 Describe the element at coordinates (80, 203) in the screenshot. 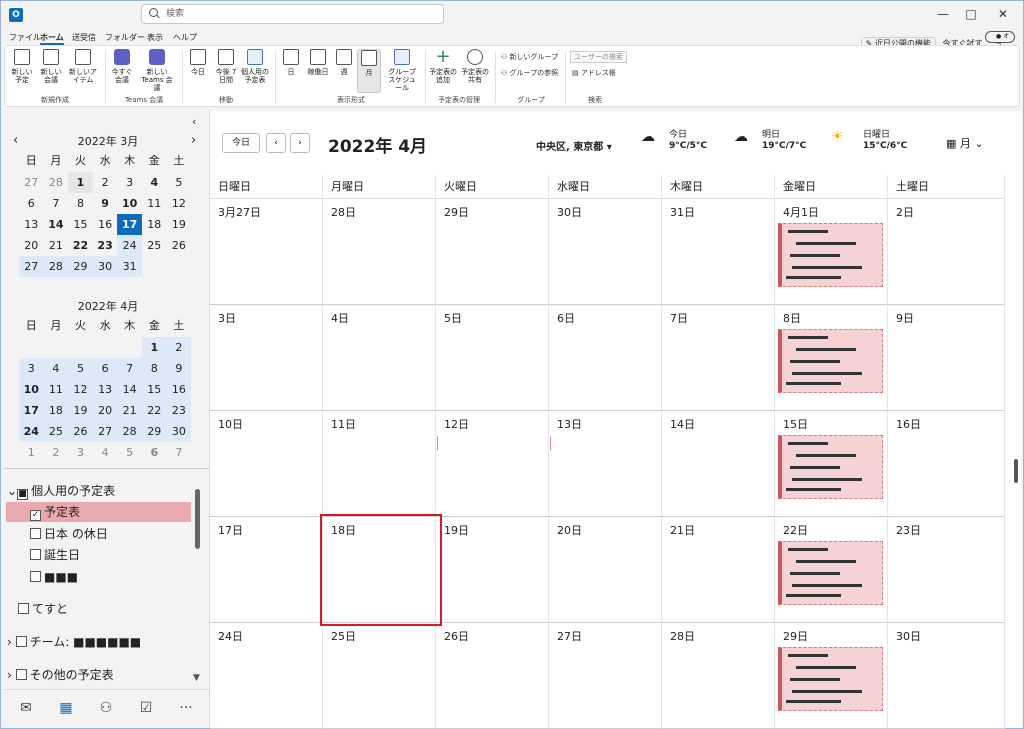

I see `mini-cal-day: 8` at that location.